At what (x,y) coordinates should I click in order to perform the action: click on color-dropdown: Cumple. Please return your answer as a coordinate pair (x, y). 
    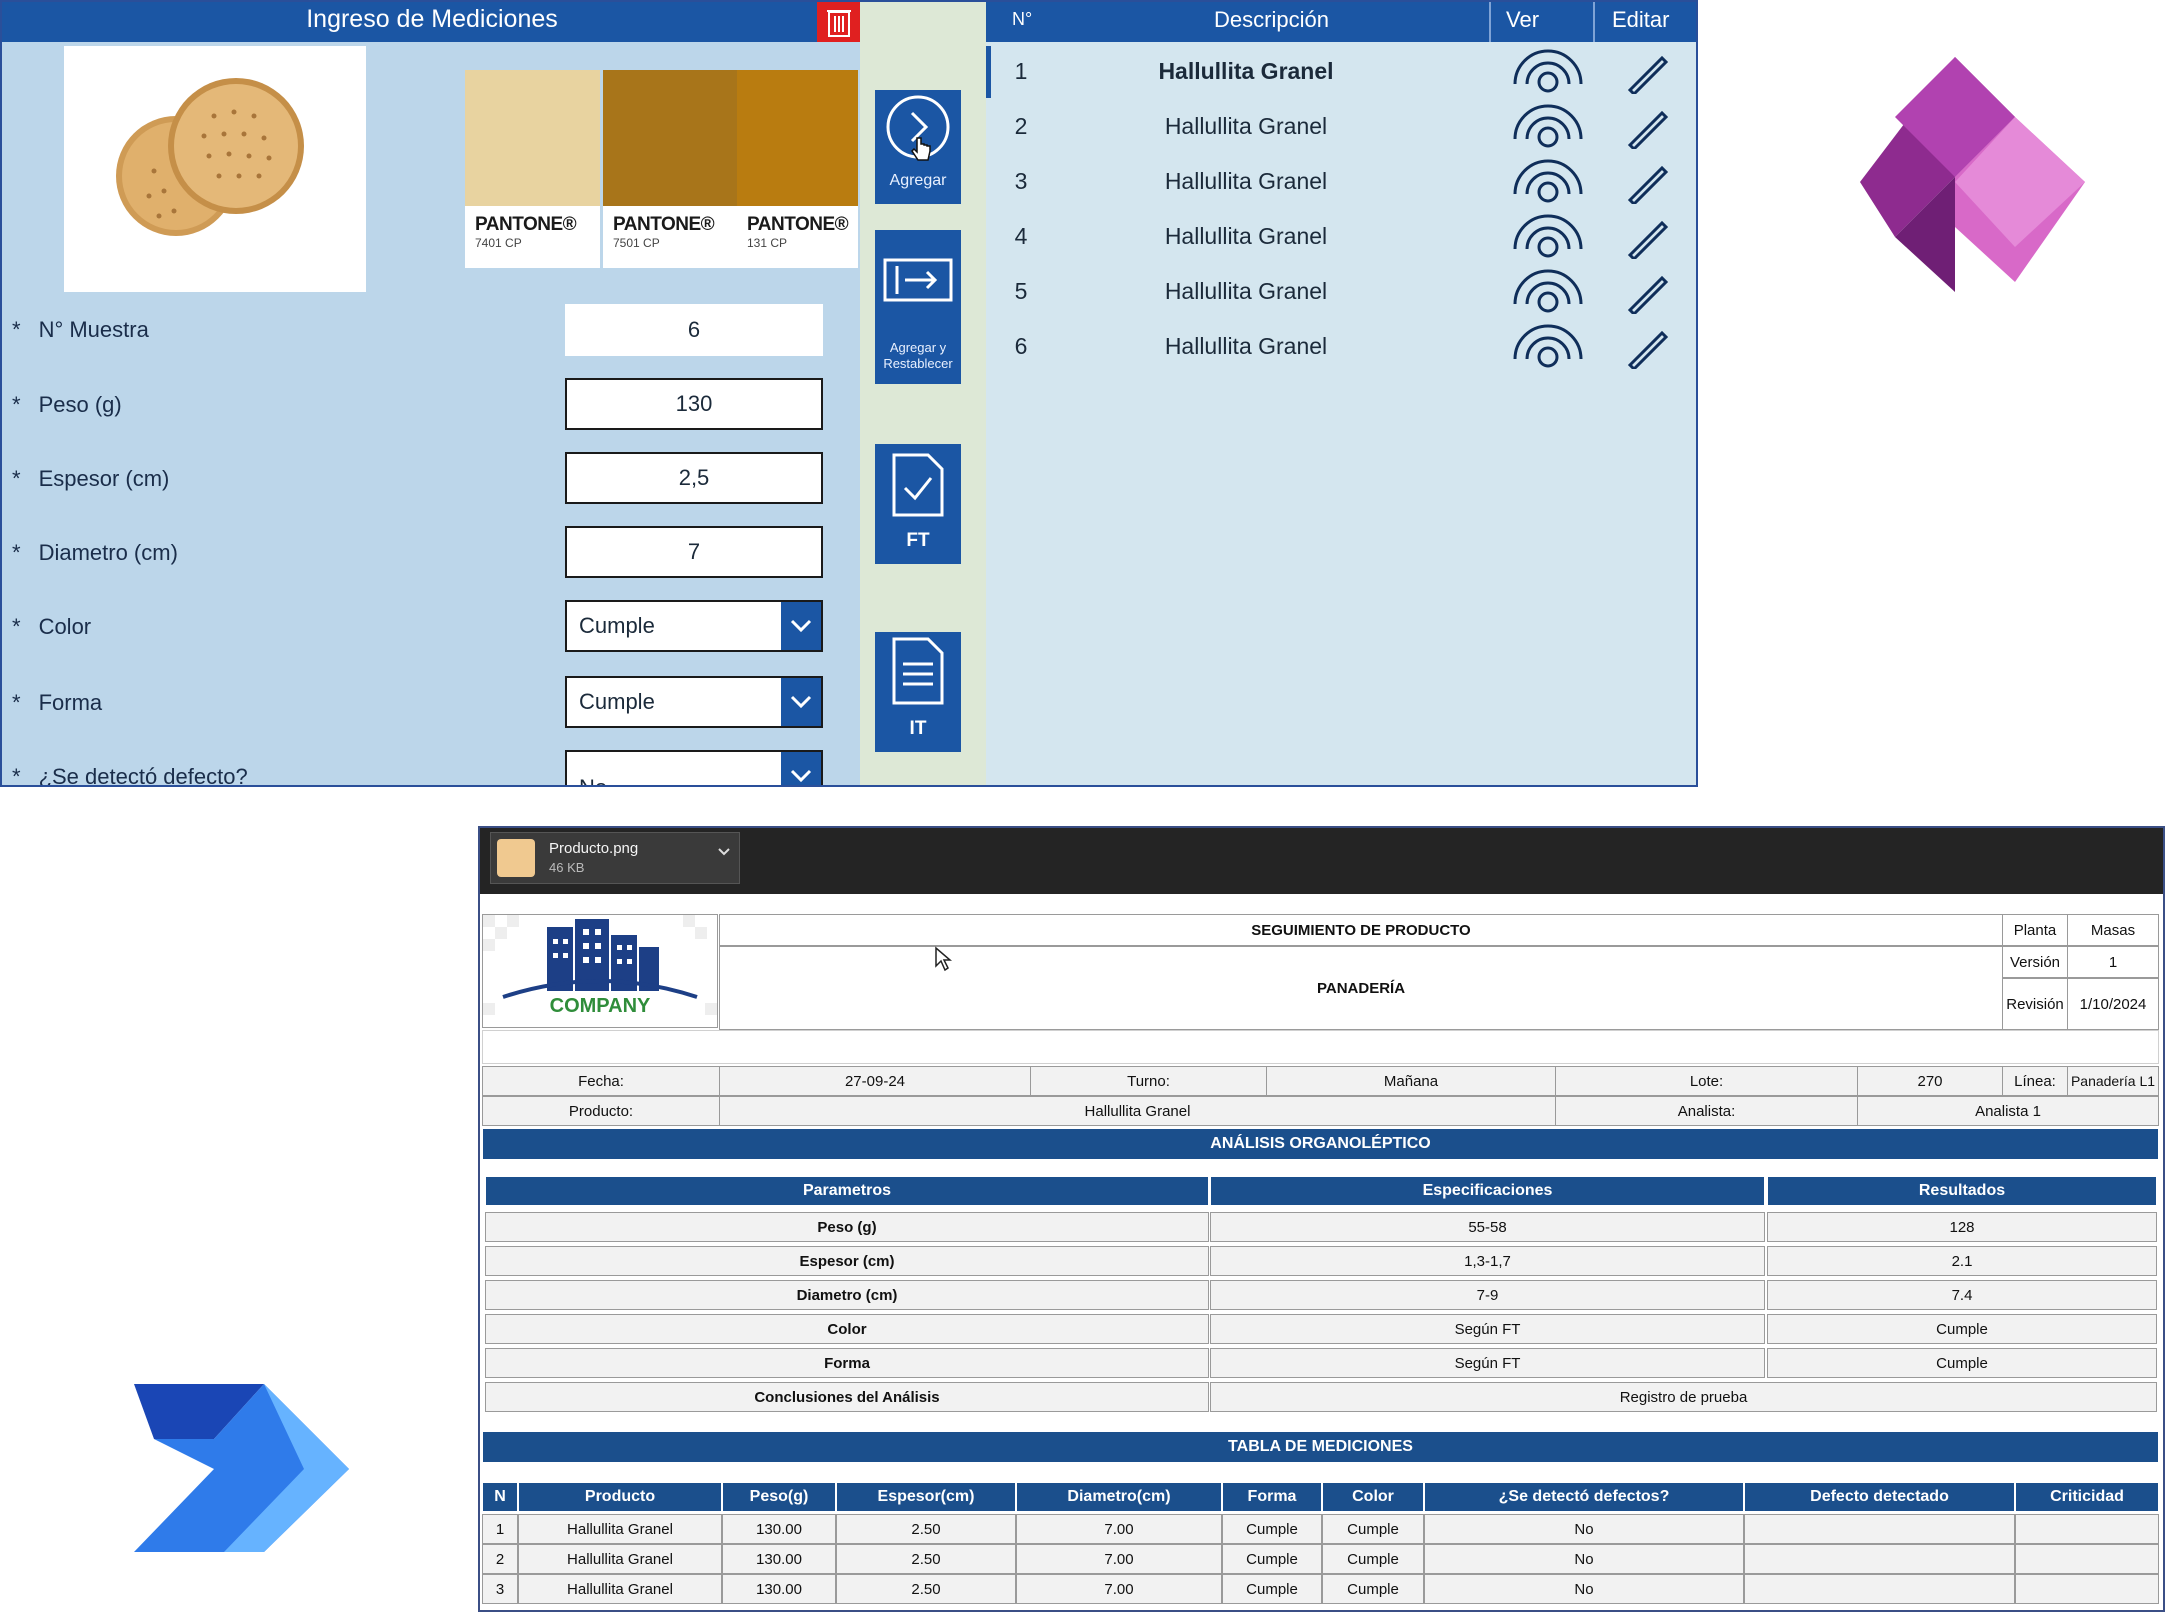
    Looking at the image, I should click on (694, 626).